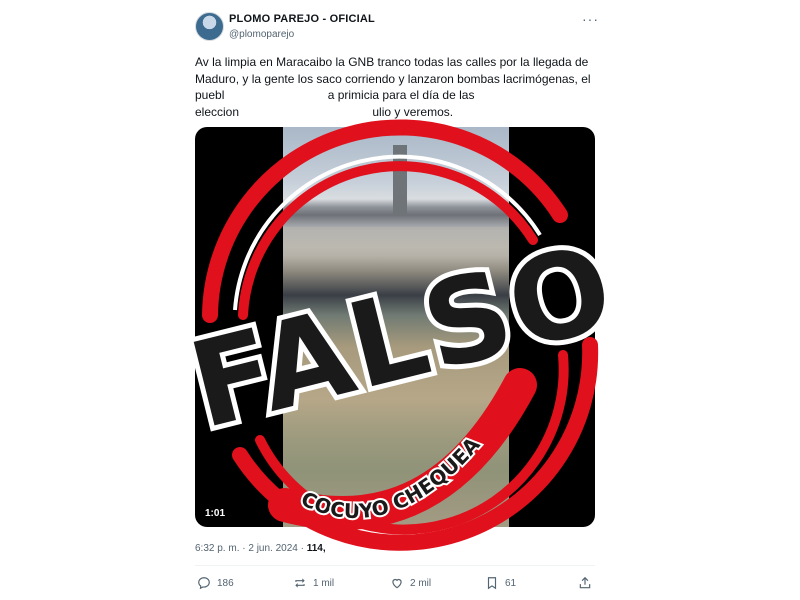  I want to click on tweet-time: 6:32 p. m. · 2 jun. 2024 ·, so click(251, 548).